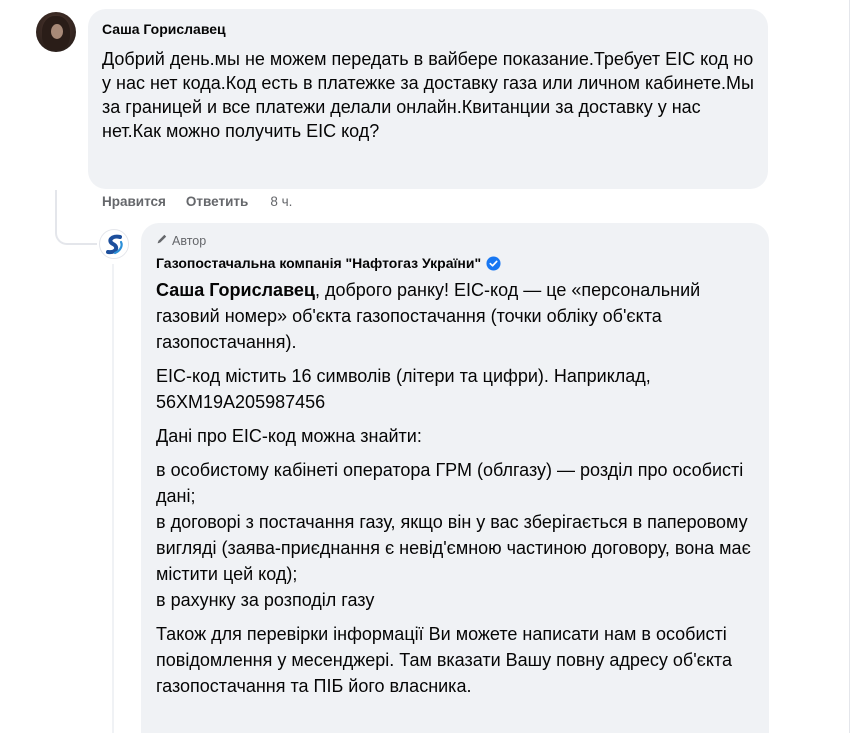 The height and width of the screenshot is (733, 859). Describe the element at coordinates (428, 29) in the screenshot. I see `comment-author: Саша Гориславец` at that location.